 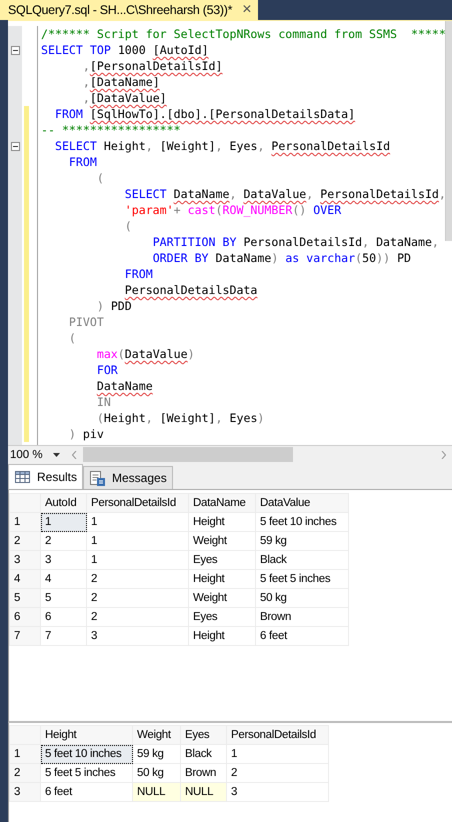 What do you see at coordinates (25, 579) in the screenshot?
I see `row-number: 4` at bounding box center [25, 579].